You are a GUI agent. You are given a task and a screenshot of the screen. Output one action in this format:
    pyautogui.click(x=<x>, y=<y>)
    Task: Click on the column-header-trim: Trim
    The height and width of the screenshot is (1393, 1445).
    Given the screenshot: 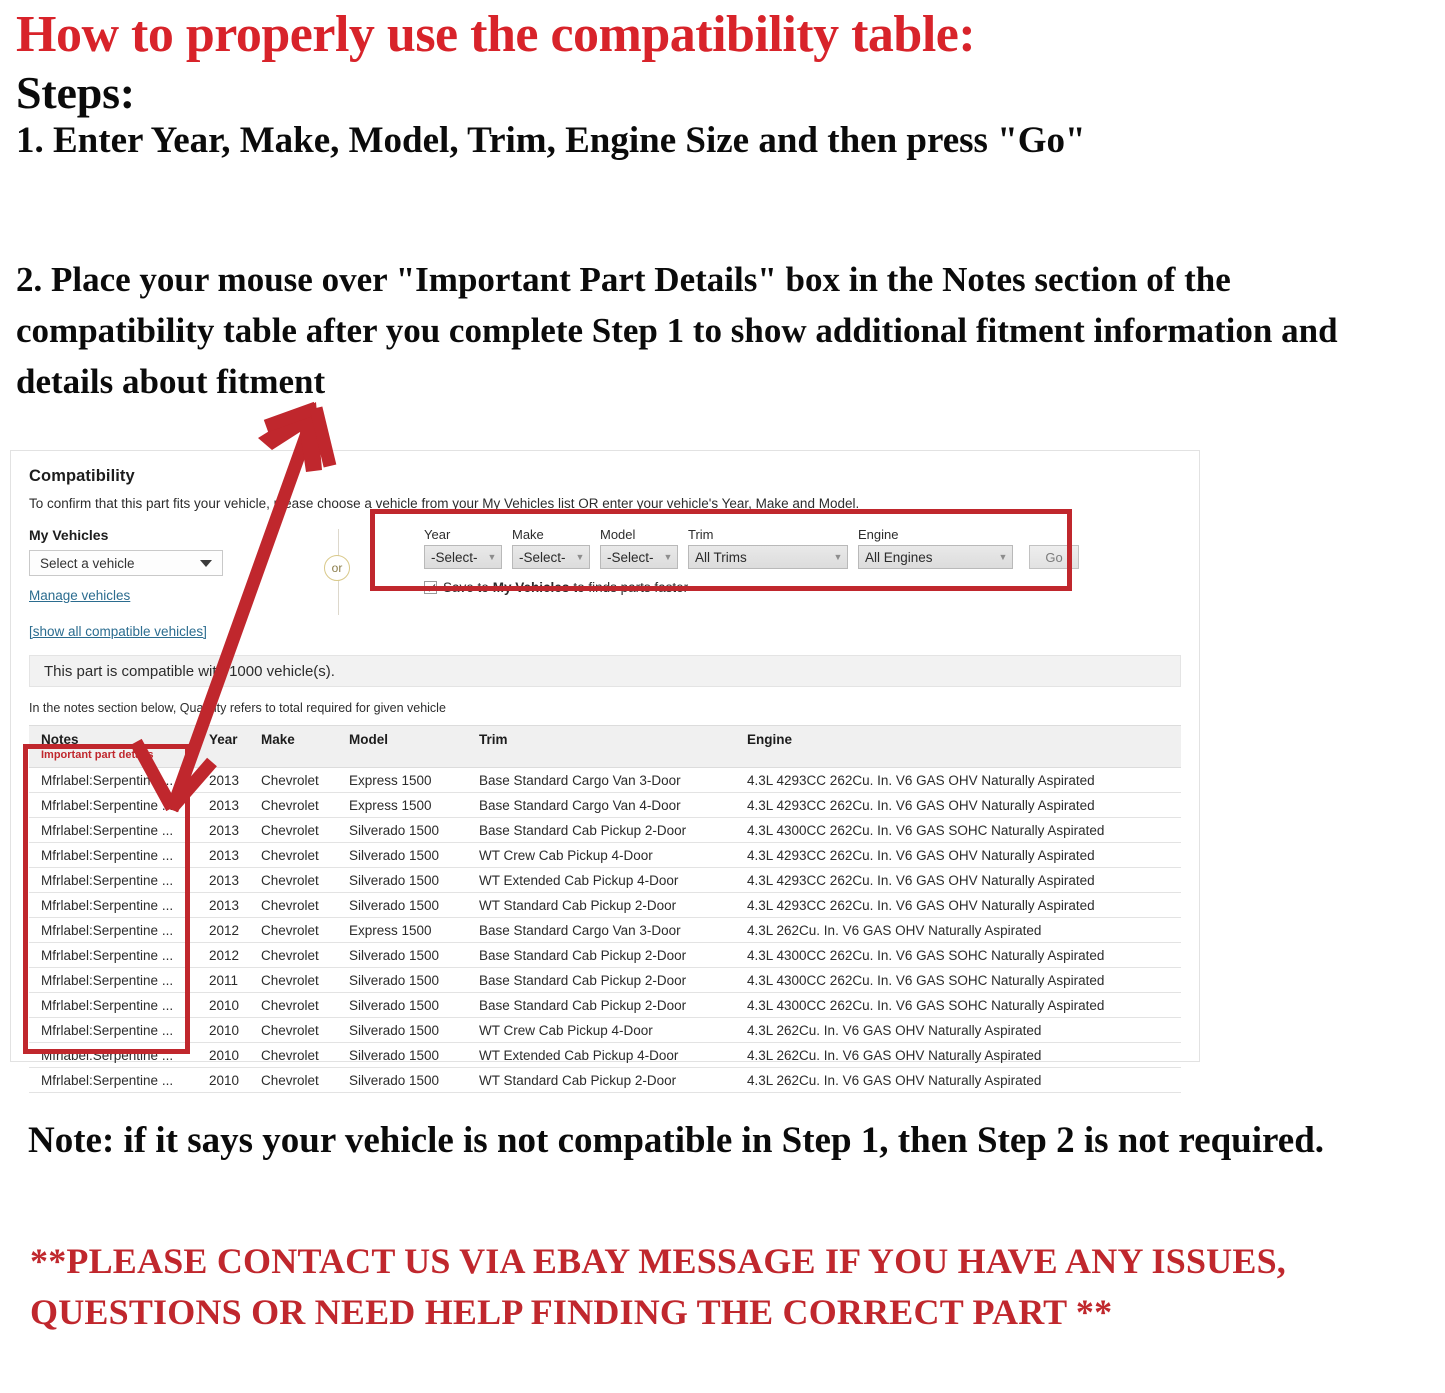 What is the action you would take?
    pyautogui.click(x=601, y=746)
    